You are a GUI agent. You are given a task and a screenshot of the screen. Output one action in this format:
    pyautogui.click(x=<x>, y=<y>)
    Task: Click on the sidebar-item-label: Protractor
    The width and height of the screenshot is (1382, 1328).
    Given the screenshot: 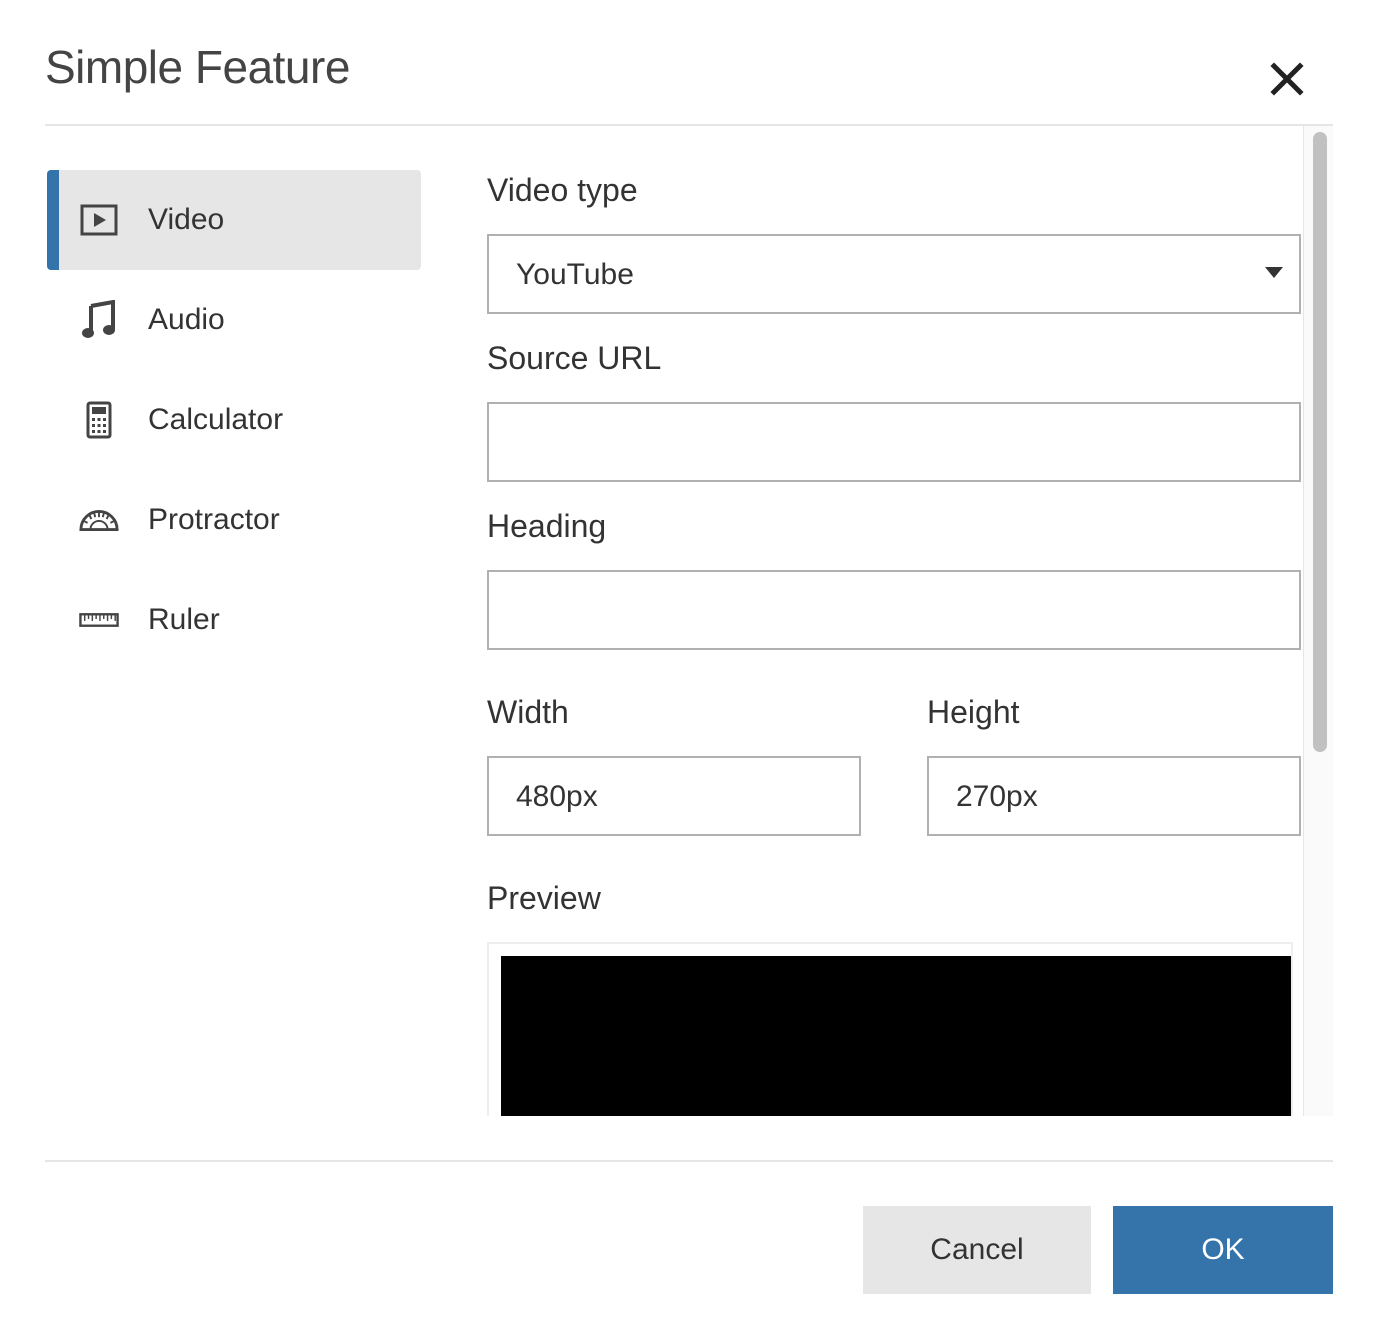 What is the action you would take?
    pyautogui.click(x=214, y=519)
    